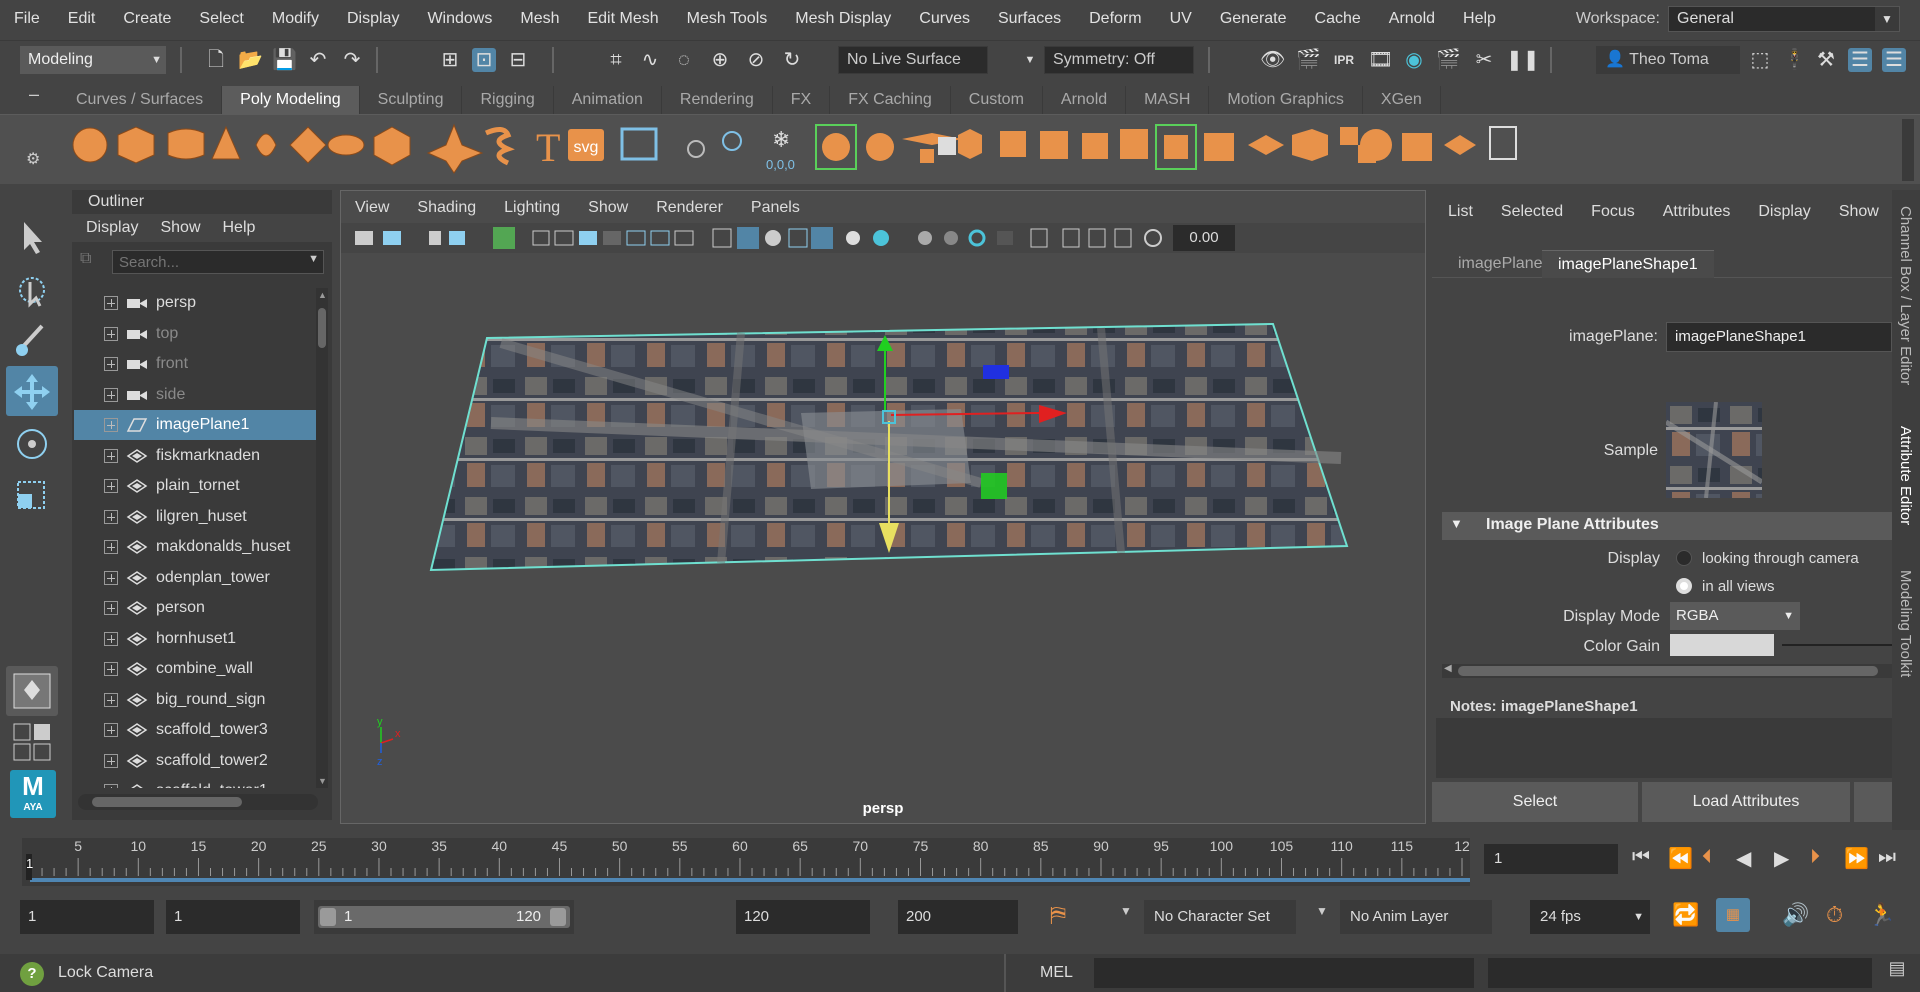 The height and width of the screenshot is (992, 1920). Describe the element at coordinates (199, 547) in the screenshot. I see `outliner-item: makdonalds_huset` at that location.